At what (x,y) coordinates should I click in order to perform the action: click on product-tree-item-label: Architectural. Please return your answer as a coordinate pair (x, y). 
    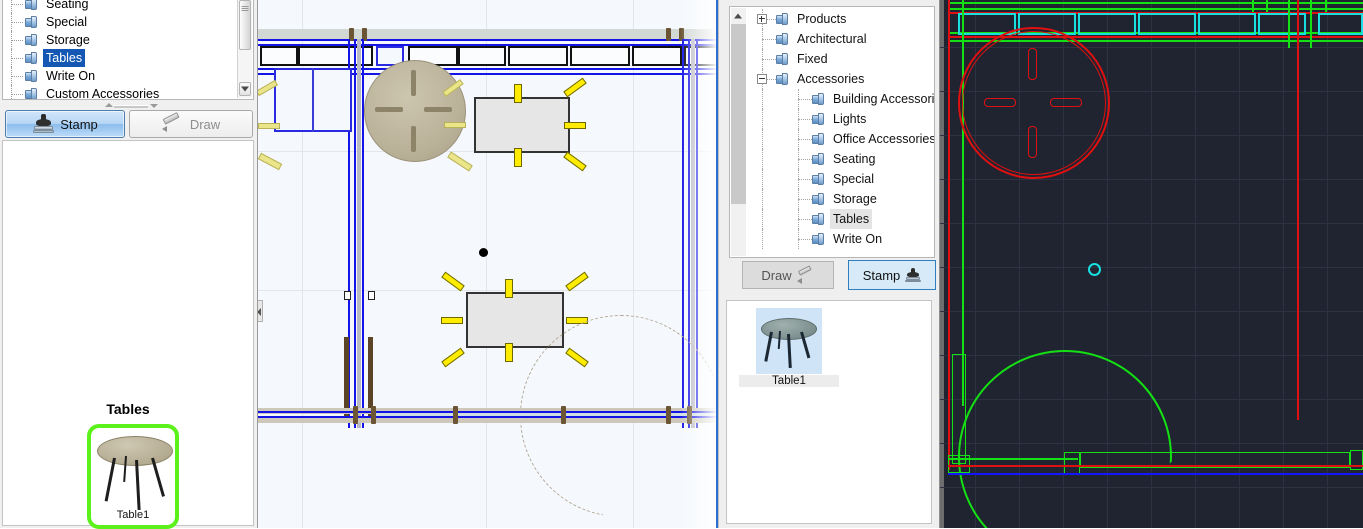
    Looking at the image, I should click on (832, 39).